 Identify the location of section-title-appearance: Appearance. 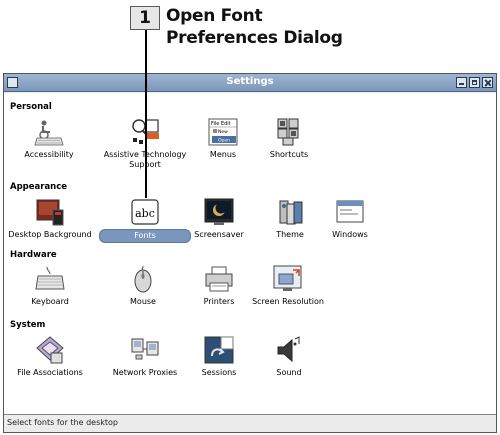
(39, 187).